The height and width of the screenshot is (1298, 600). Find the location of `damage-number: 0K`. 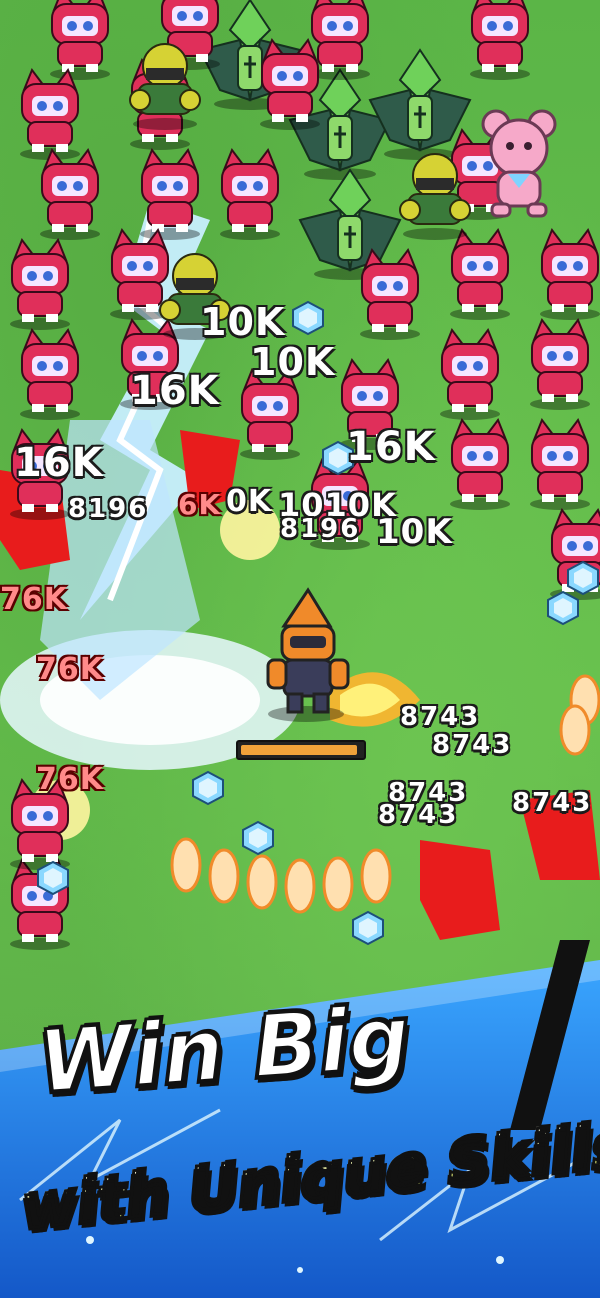

damage-number: 0K is located at coordinates (249, 501).